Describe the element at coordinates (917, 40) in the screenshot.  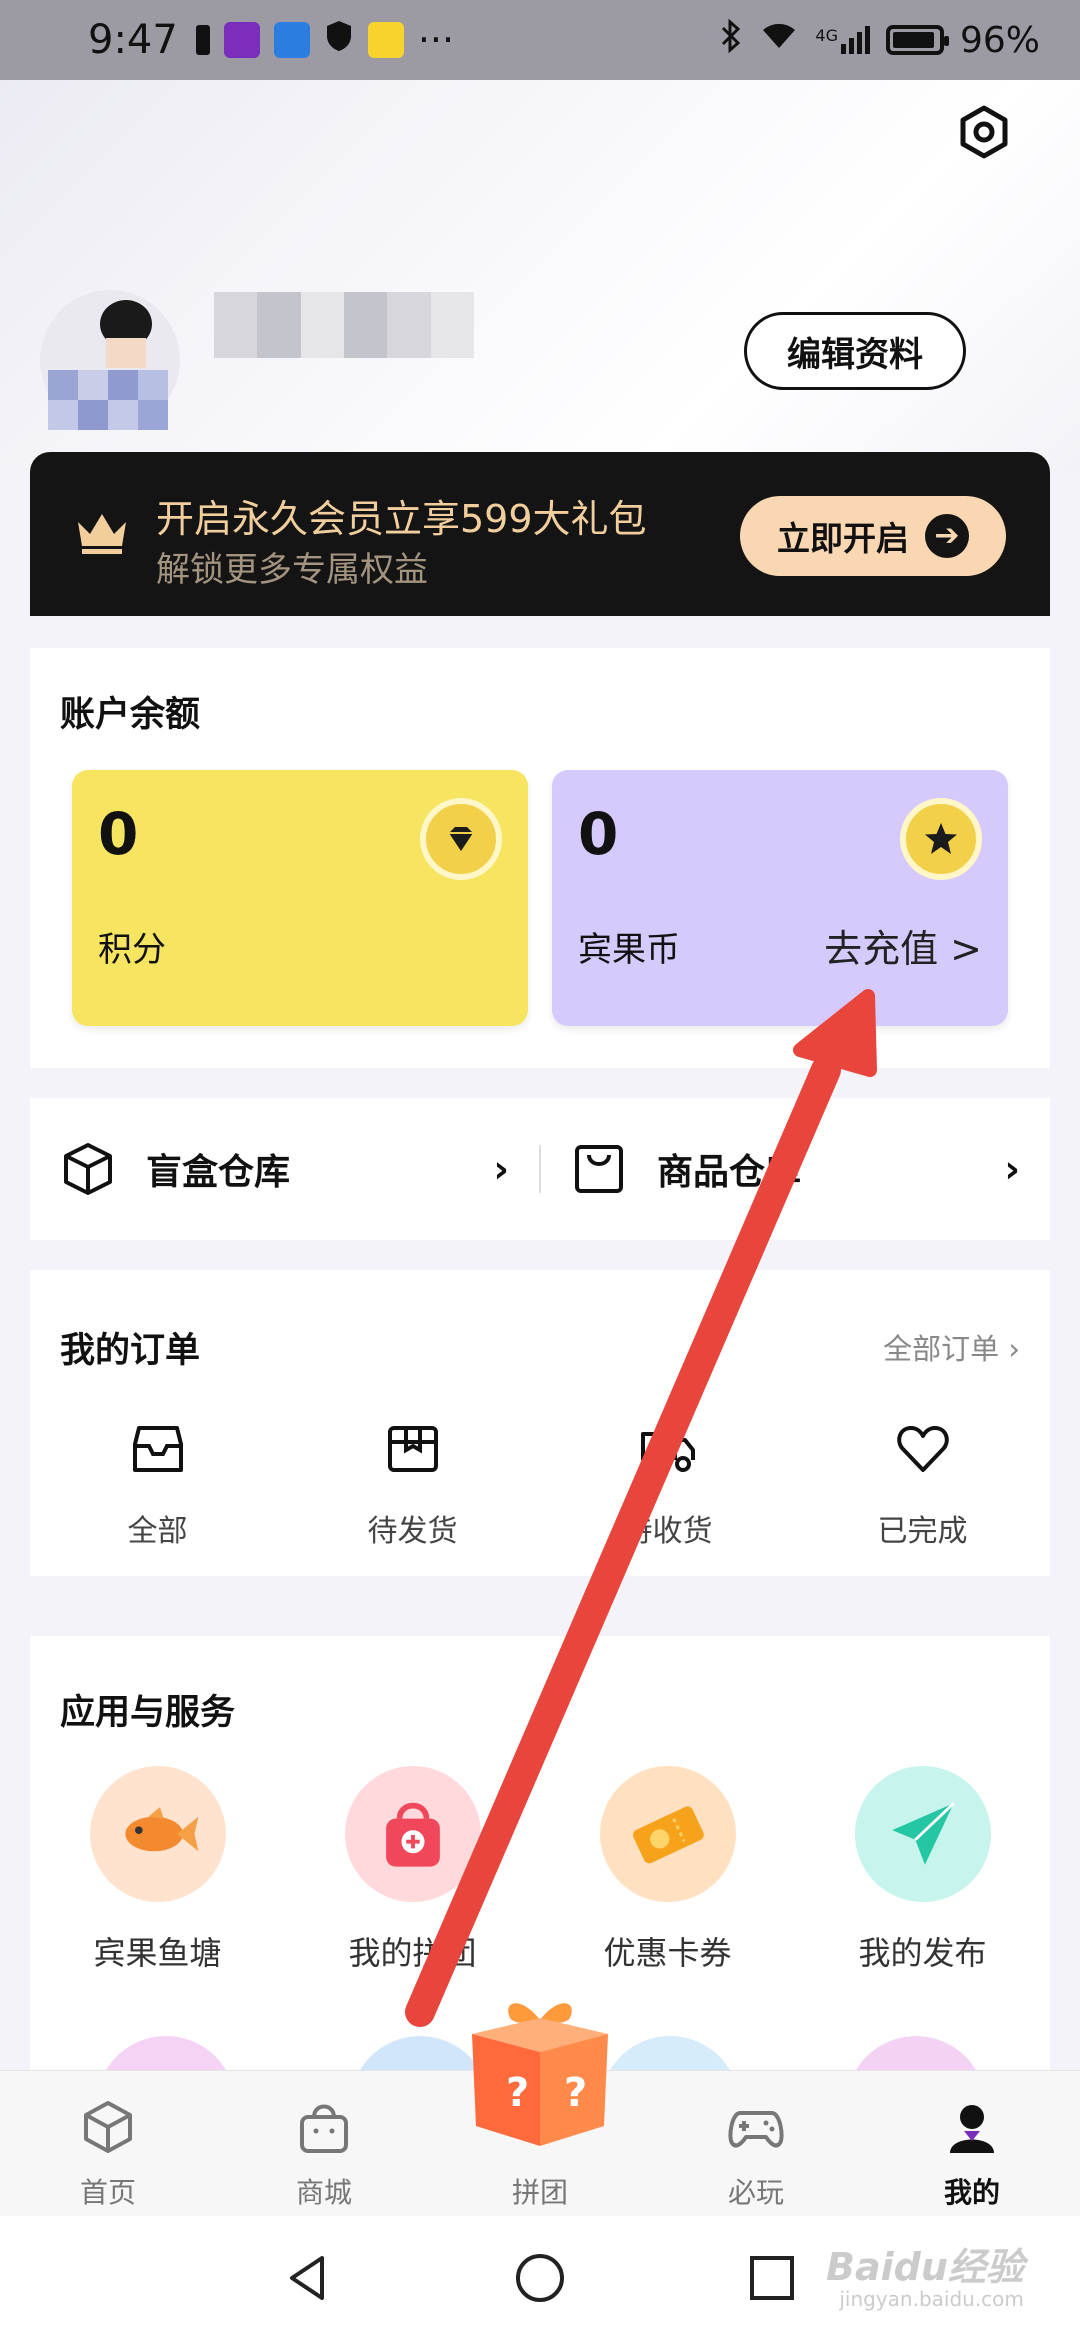
I see `battery-icon` at that location.